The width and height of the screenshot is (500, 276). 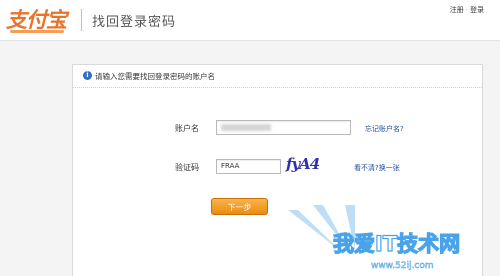 I want to click on header: 支付宝 找回登录密码 注册 · 登录, so click(x=250, y=20).